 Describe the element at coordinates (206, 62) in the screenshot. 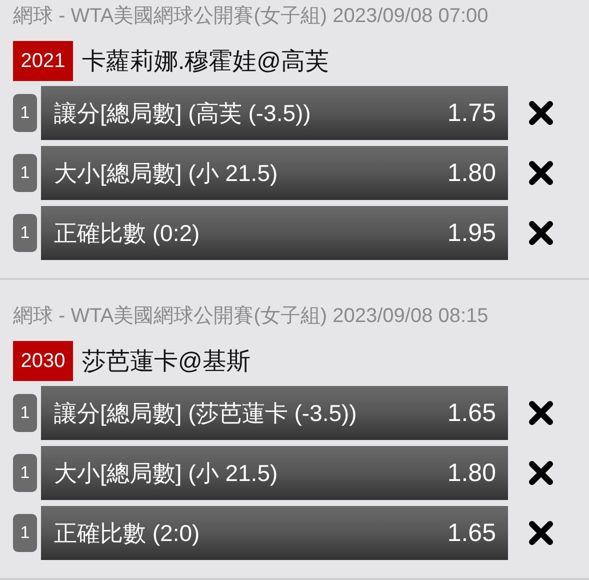

I see `match-title: 卡蘿莉娜.穆霍娃@高芙` at that location.